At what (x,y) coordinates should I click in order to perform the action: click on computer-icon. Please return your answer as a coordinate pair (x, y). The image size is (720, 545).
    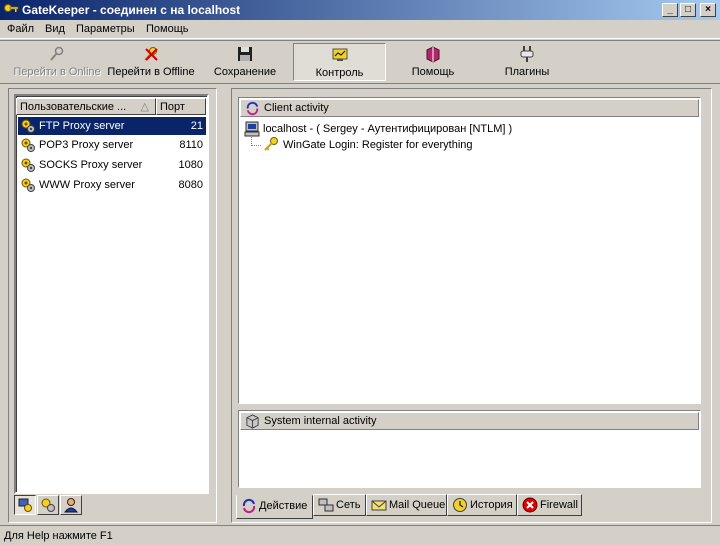
    Looking at the image, I should click on (252, 129).